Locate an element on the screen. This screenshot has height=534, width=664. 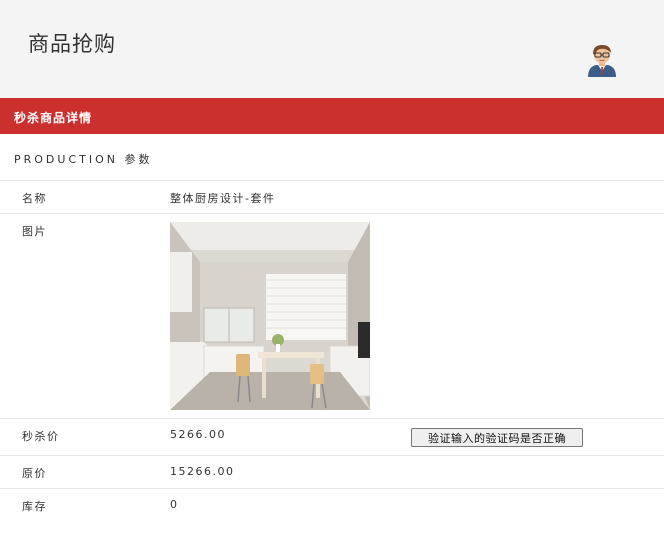
detail-banner: 秒杀商品详情 is located at coordinates (332, 116).